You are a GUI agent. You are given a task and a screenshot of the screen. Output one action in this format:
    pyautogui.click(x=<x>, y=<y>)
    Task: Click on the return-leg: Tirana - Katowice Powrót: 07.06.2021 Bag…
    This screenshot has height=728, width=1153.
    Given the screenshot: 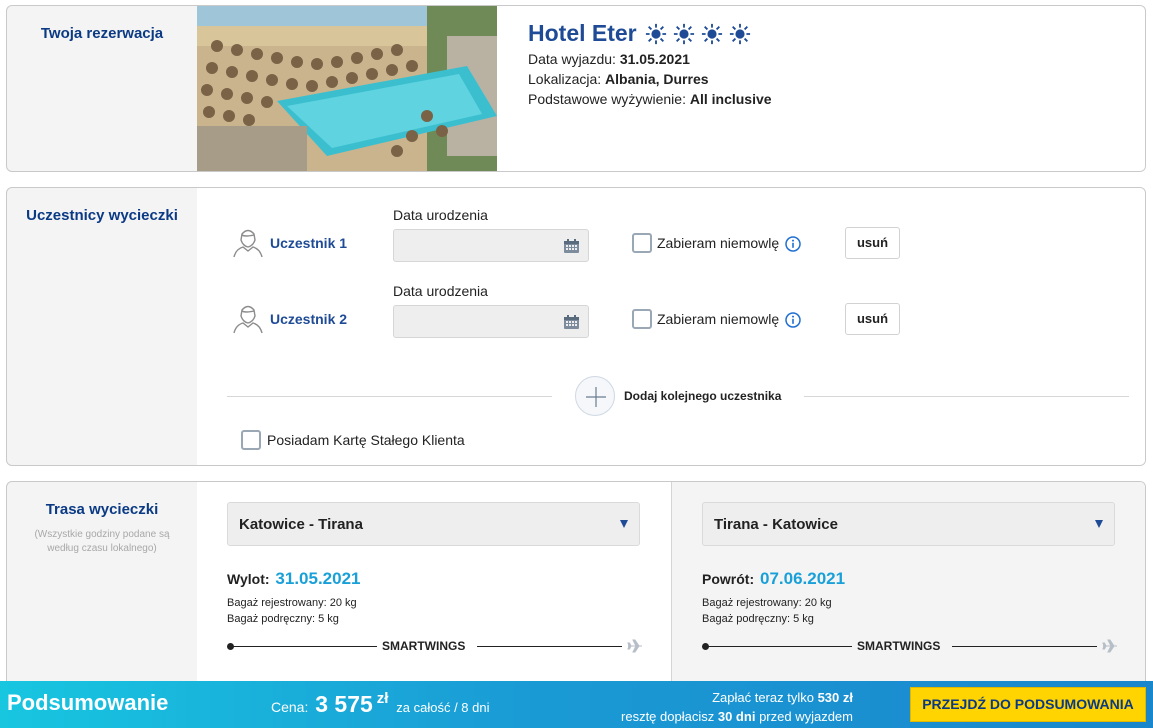 What is the action you would take?
    pyautogui.click(x=908, y=586)
    